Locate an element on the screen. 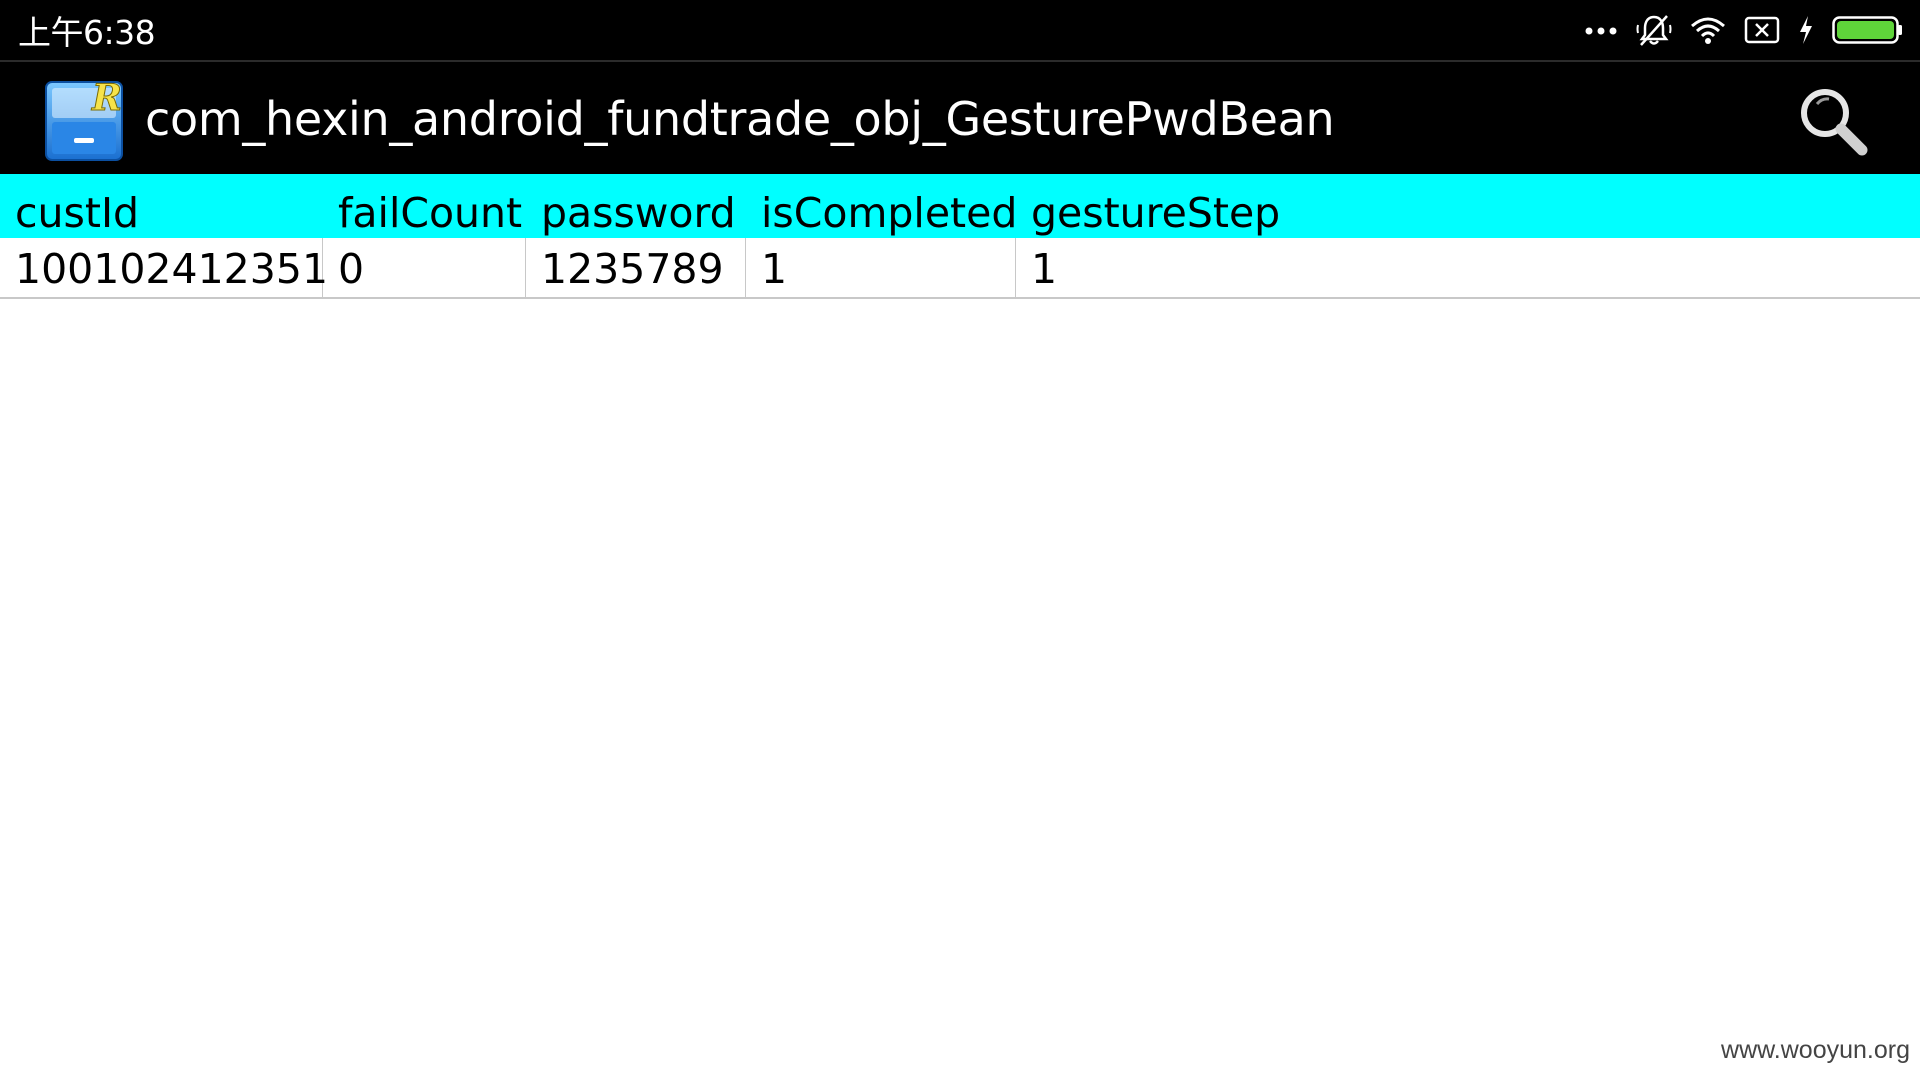 The width and height of the screenshot is (1920, 1080). battery-icon is located at coordinates (1868, 30).